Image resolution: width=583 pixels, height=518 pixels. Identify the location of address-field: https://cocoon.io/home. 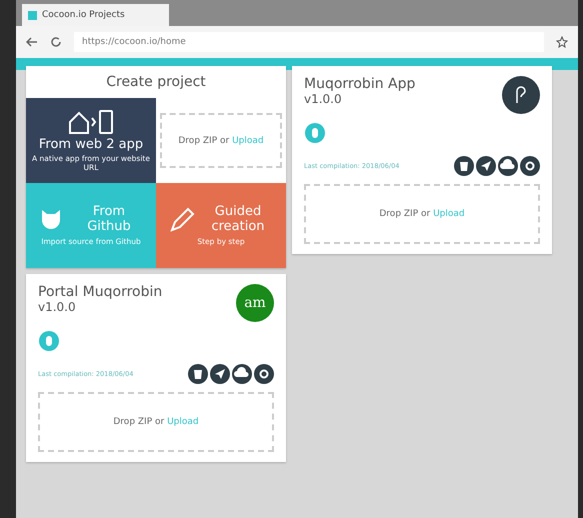
(309, 42).